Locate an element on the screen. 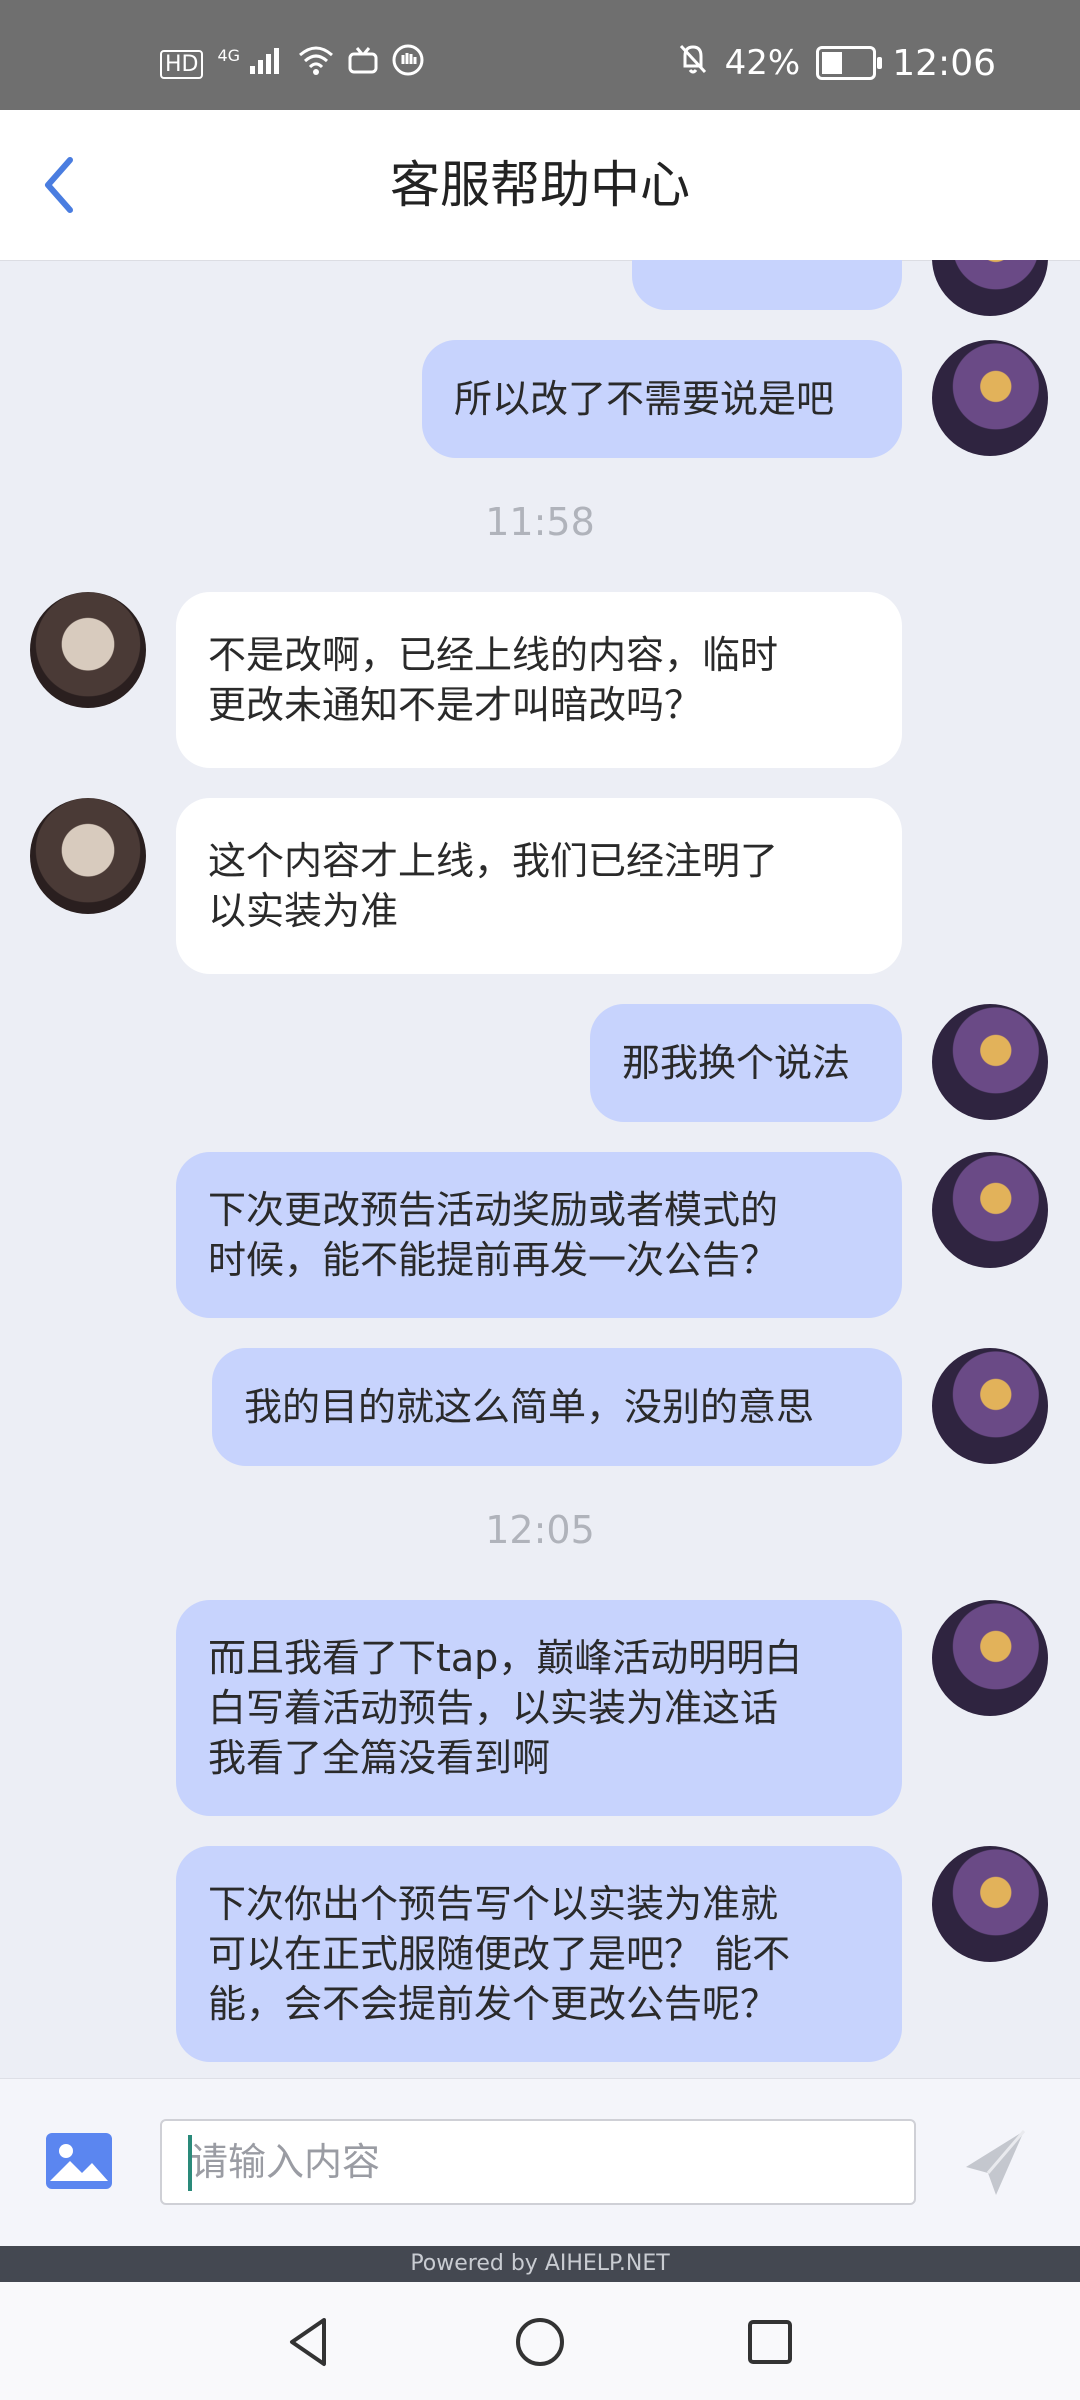  send-icon is located at coordinates (996, 2162).